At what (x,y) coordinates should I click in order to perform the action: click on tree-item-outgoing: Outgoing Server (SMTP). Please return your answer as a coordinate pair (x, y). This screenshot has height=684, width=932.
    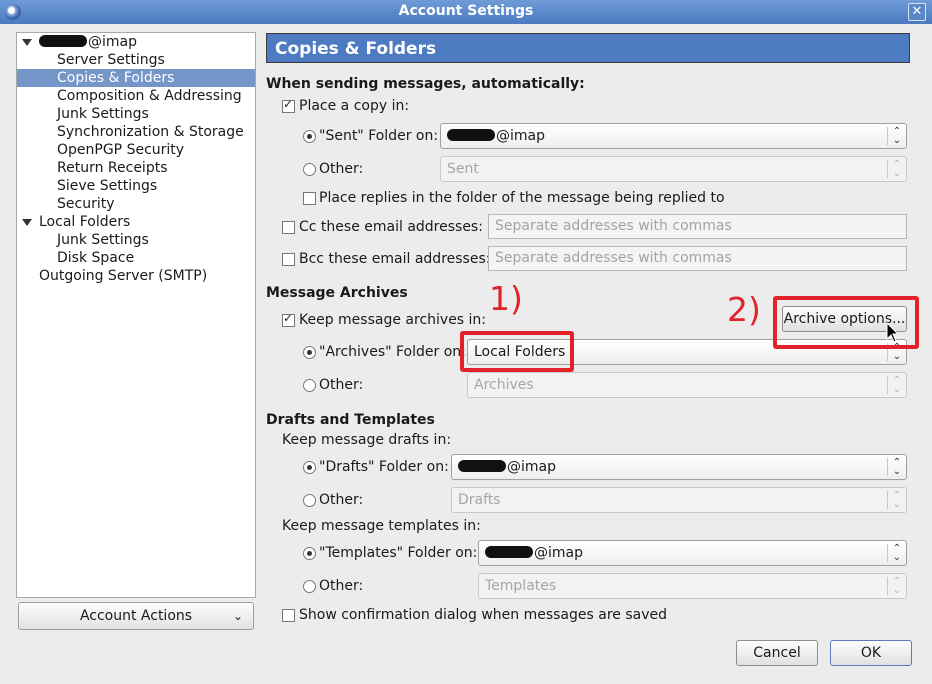
    Looking at the image, I should click on (123, 276).